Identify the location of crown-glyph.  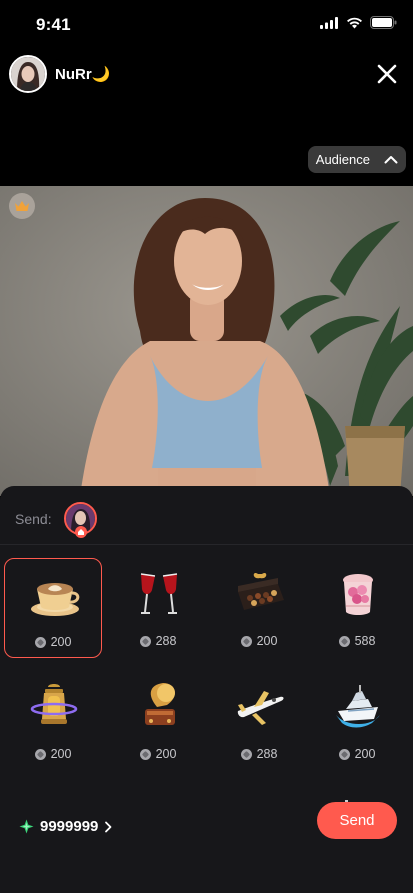
(22, 206).